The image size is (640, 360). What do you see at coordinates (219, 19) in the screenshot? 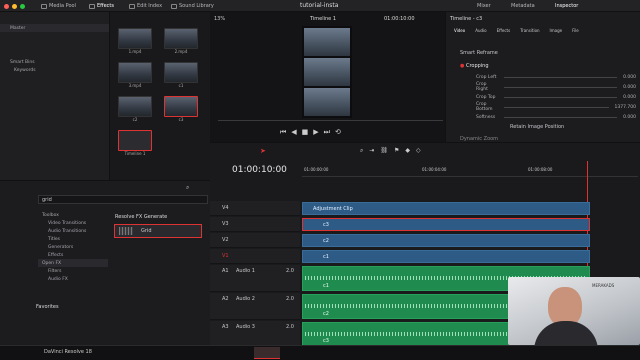
I see `zoom-level: 13%` at bounding box center [219, 19].